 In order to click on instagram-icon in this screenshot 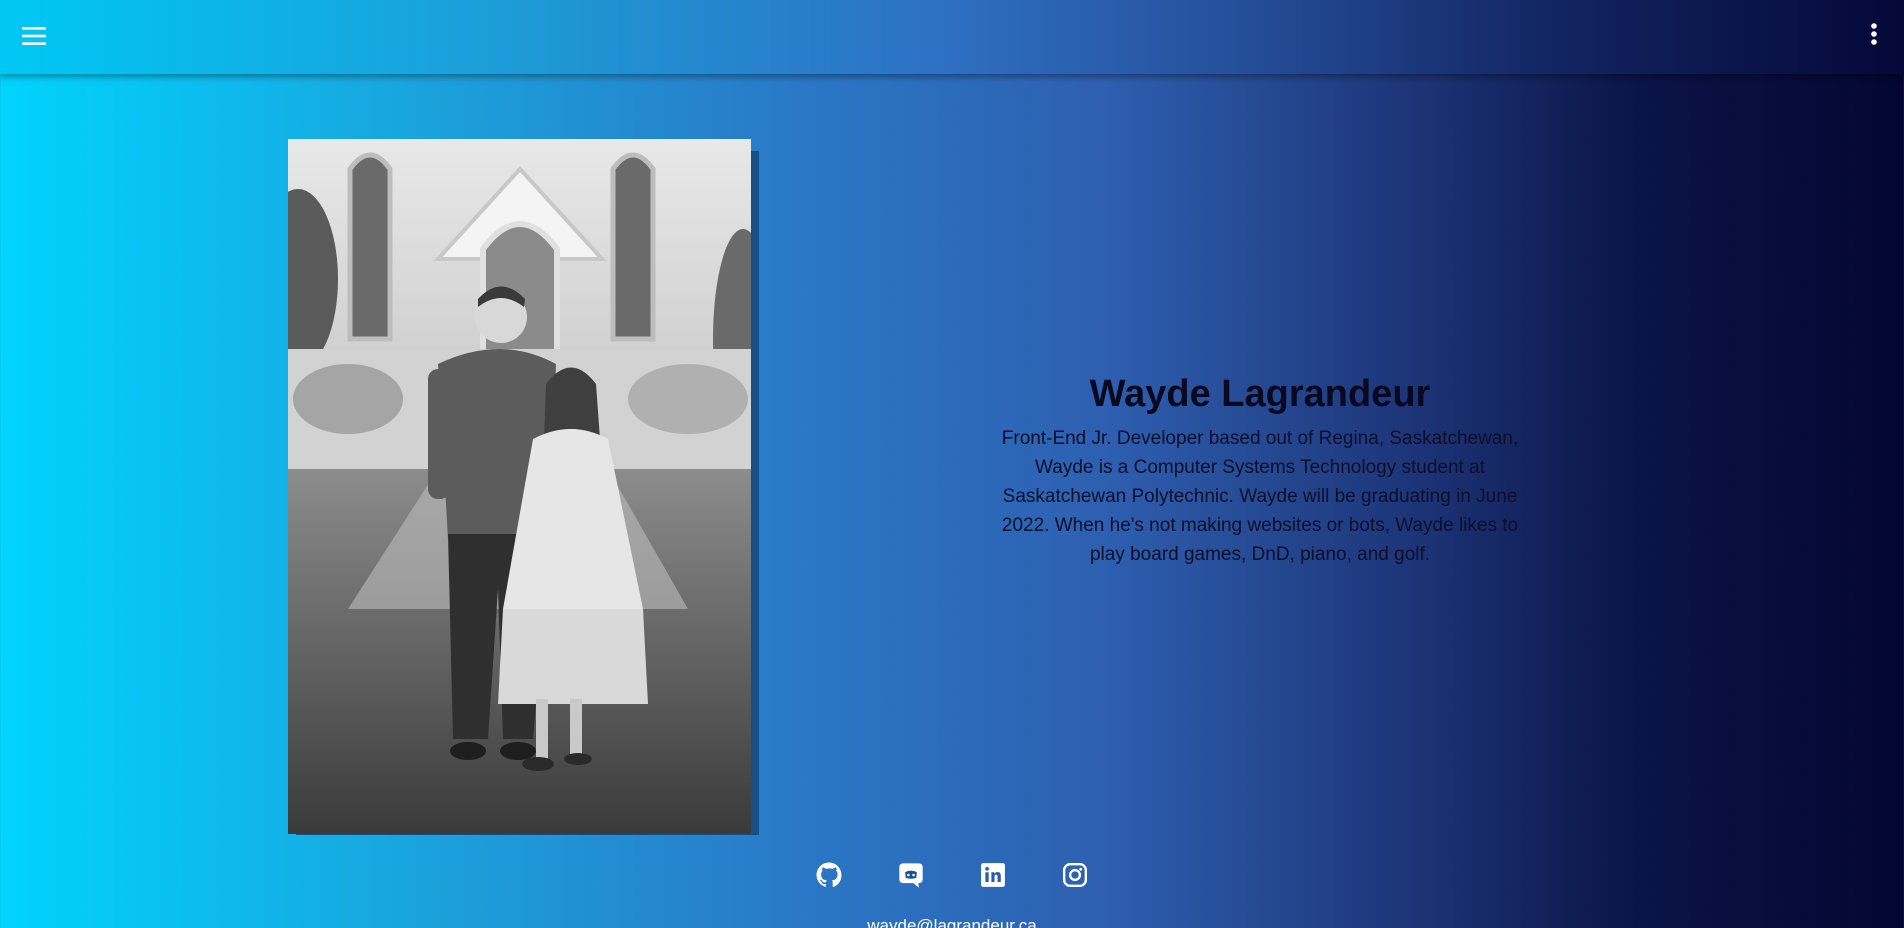, I will do `click(1075, 875)`.